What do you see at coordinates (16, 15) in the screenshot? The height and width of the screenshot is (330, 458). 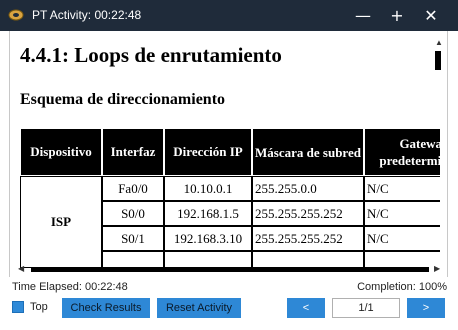 I see `packet-tracer-icon` at bounding box center [16, 15].